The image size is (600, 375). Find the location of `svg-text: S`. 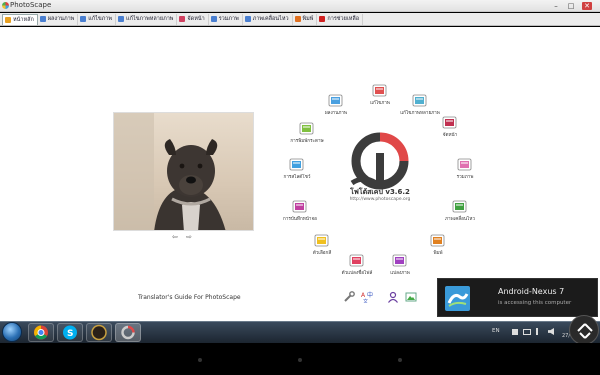

svg-text: S is located at coordinates (70, 334).